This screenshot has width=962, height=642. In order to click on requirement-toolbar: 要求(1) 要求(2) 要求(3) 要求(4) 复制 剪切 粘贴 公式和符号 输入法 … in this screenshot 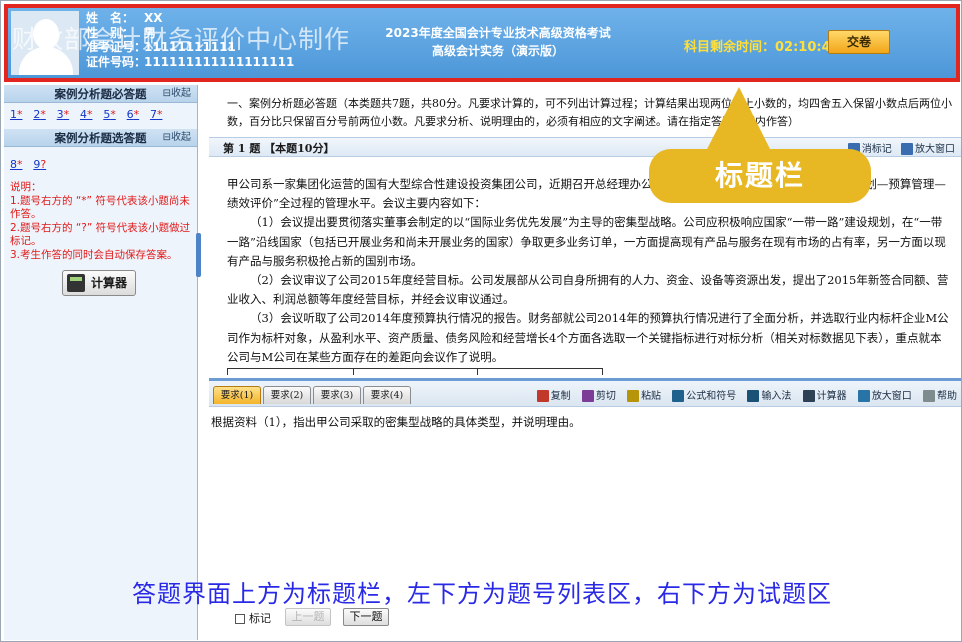, I will do `click(585, 394)`.